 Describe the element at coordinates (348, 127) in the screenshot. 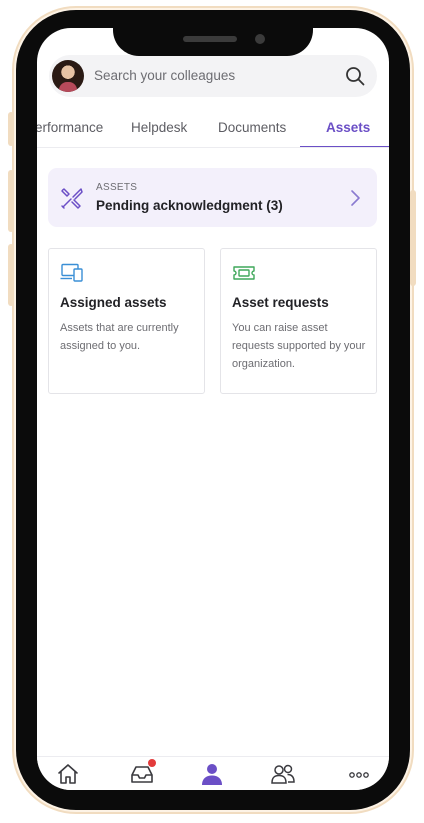

I see `tab-assets: Assets` at that location.